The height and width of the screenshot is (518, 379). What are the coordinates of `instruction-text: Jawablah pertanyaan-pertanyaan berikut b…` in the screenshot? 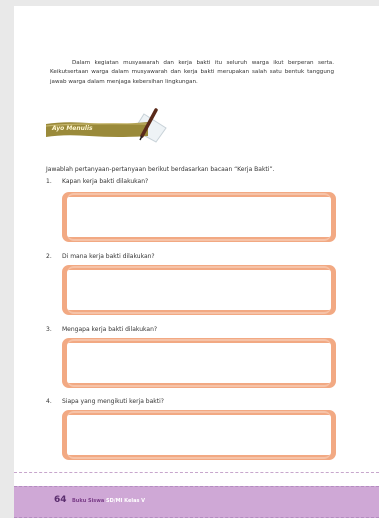 It's located at (160, 169).